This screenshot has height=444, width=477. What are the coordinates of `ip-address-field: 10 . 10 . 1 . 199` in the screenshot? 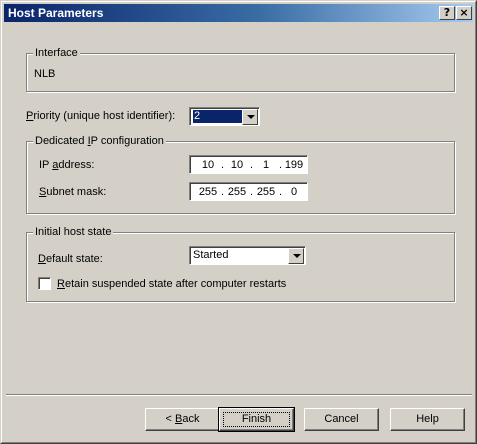 It's located at (248, 164).